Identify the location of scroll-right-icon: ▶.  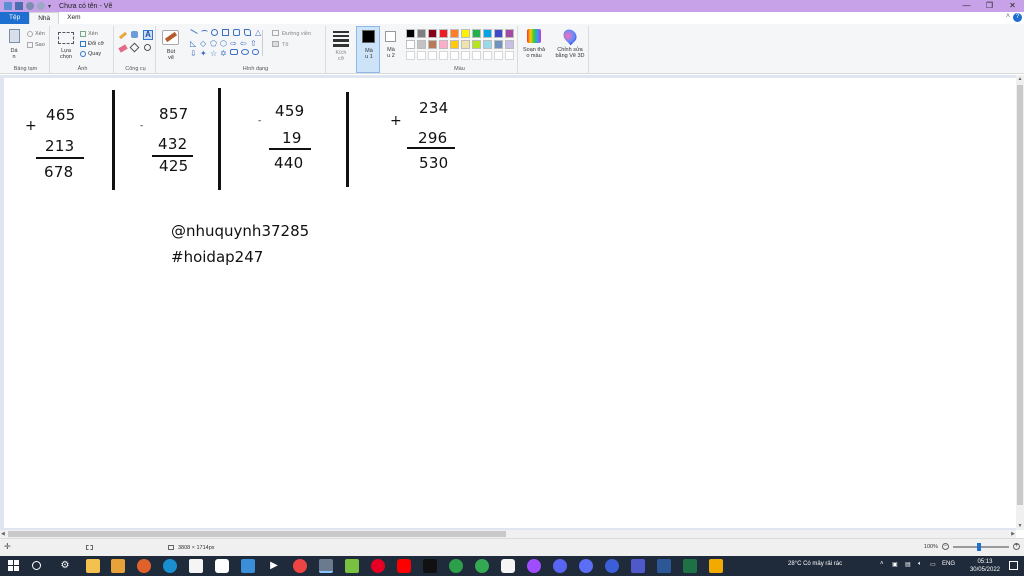
(1013, 534).